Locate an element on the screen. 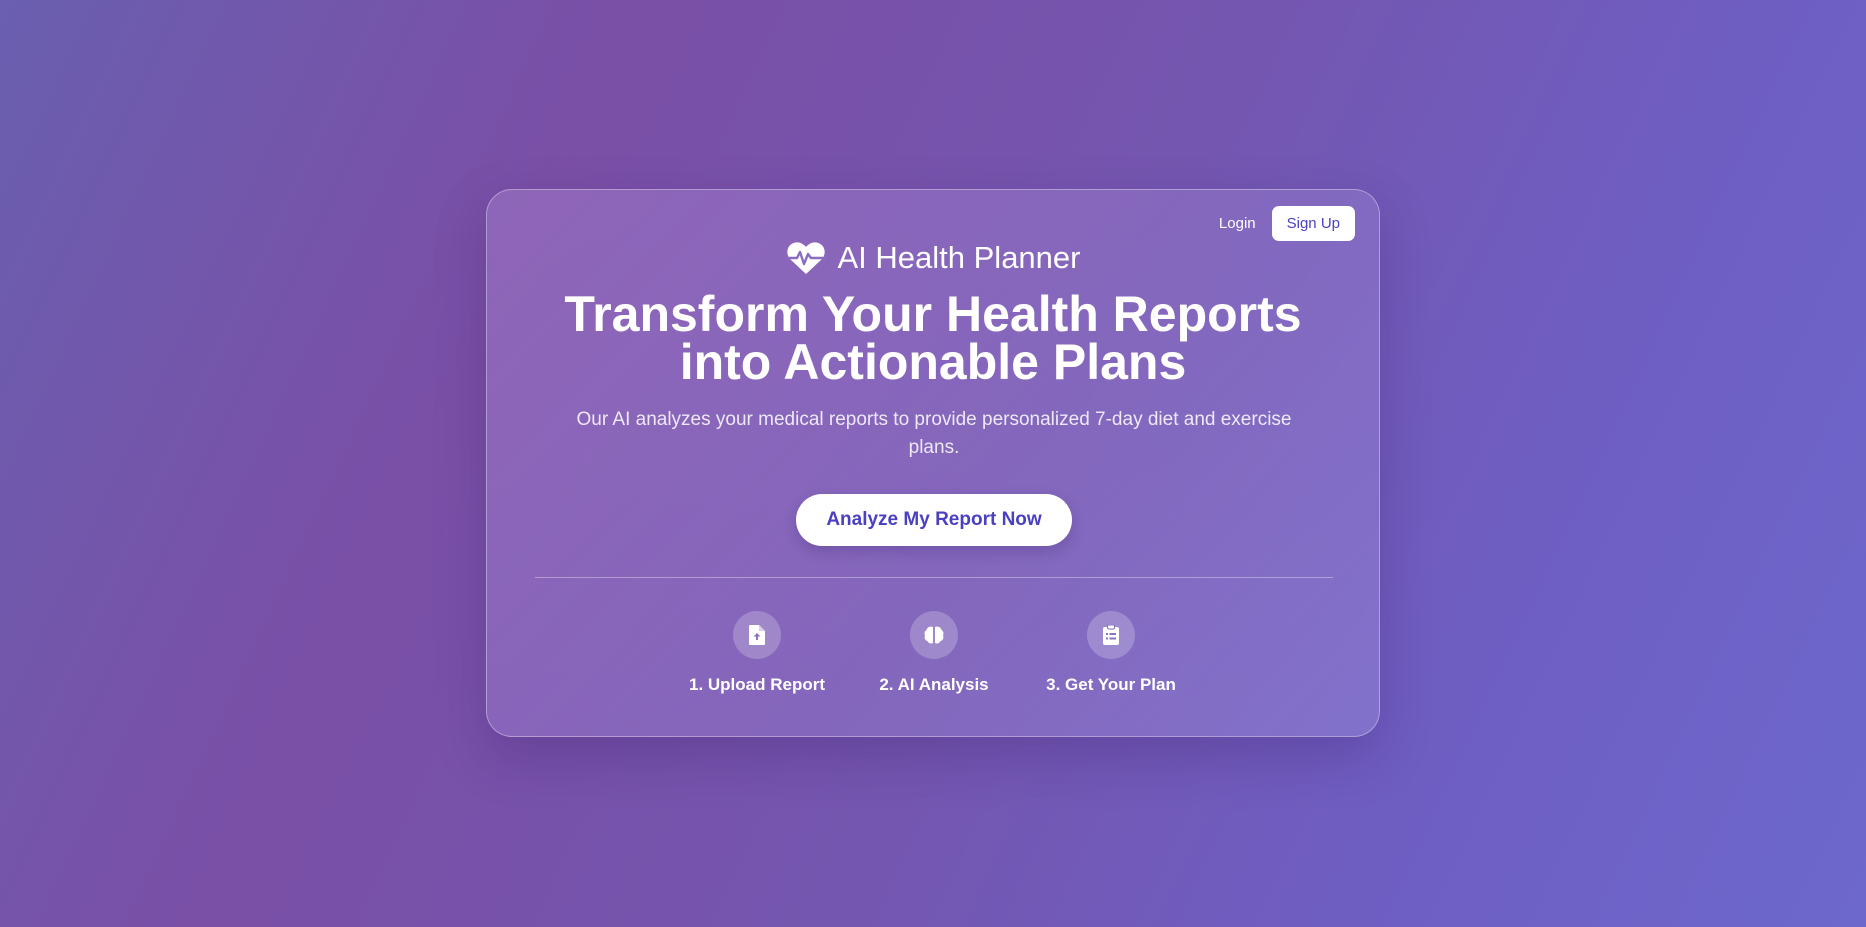 The width and height of the screenshot is (1866, 927). clipboard-list-icon is located at coordinates (1111, 635).